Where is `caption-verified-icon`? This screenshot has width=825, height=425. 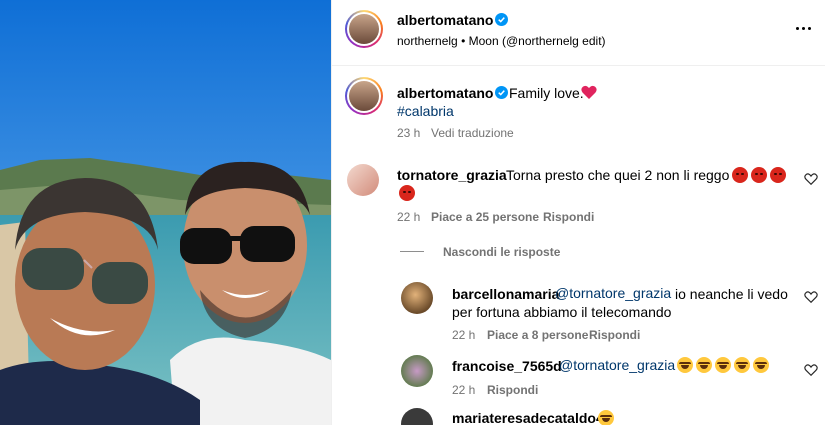 caption-verified-icon is located at coordinates (501, 92).